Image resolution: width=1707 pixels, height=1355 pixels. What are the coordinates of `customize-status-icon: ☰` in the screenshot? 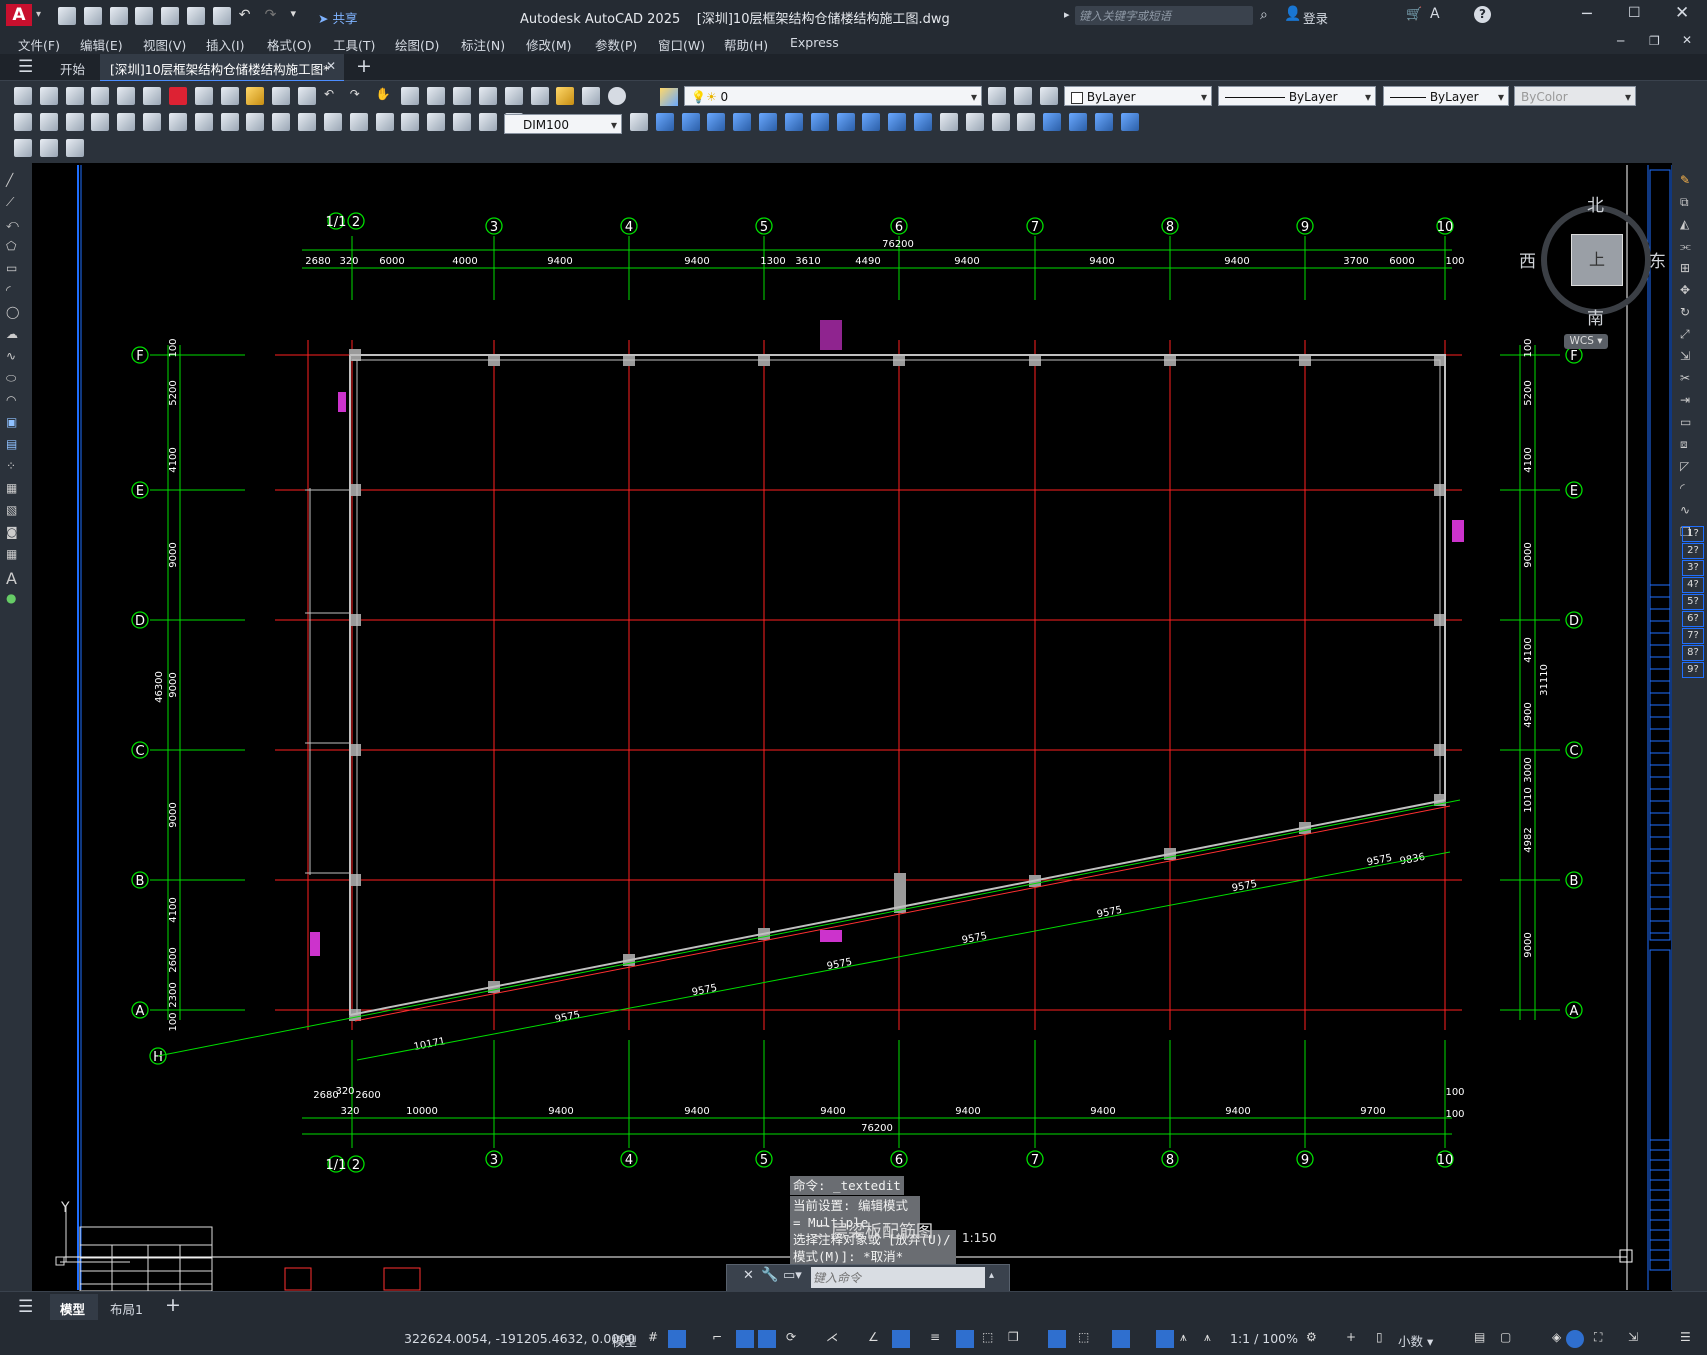 It's located at (1689, 1339).